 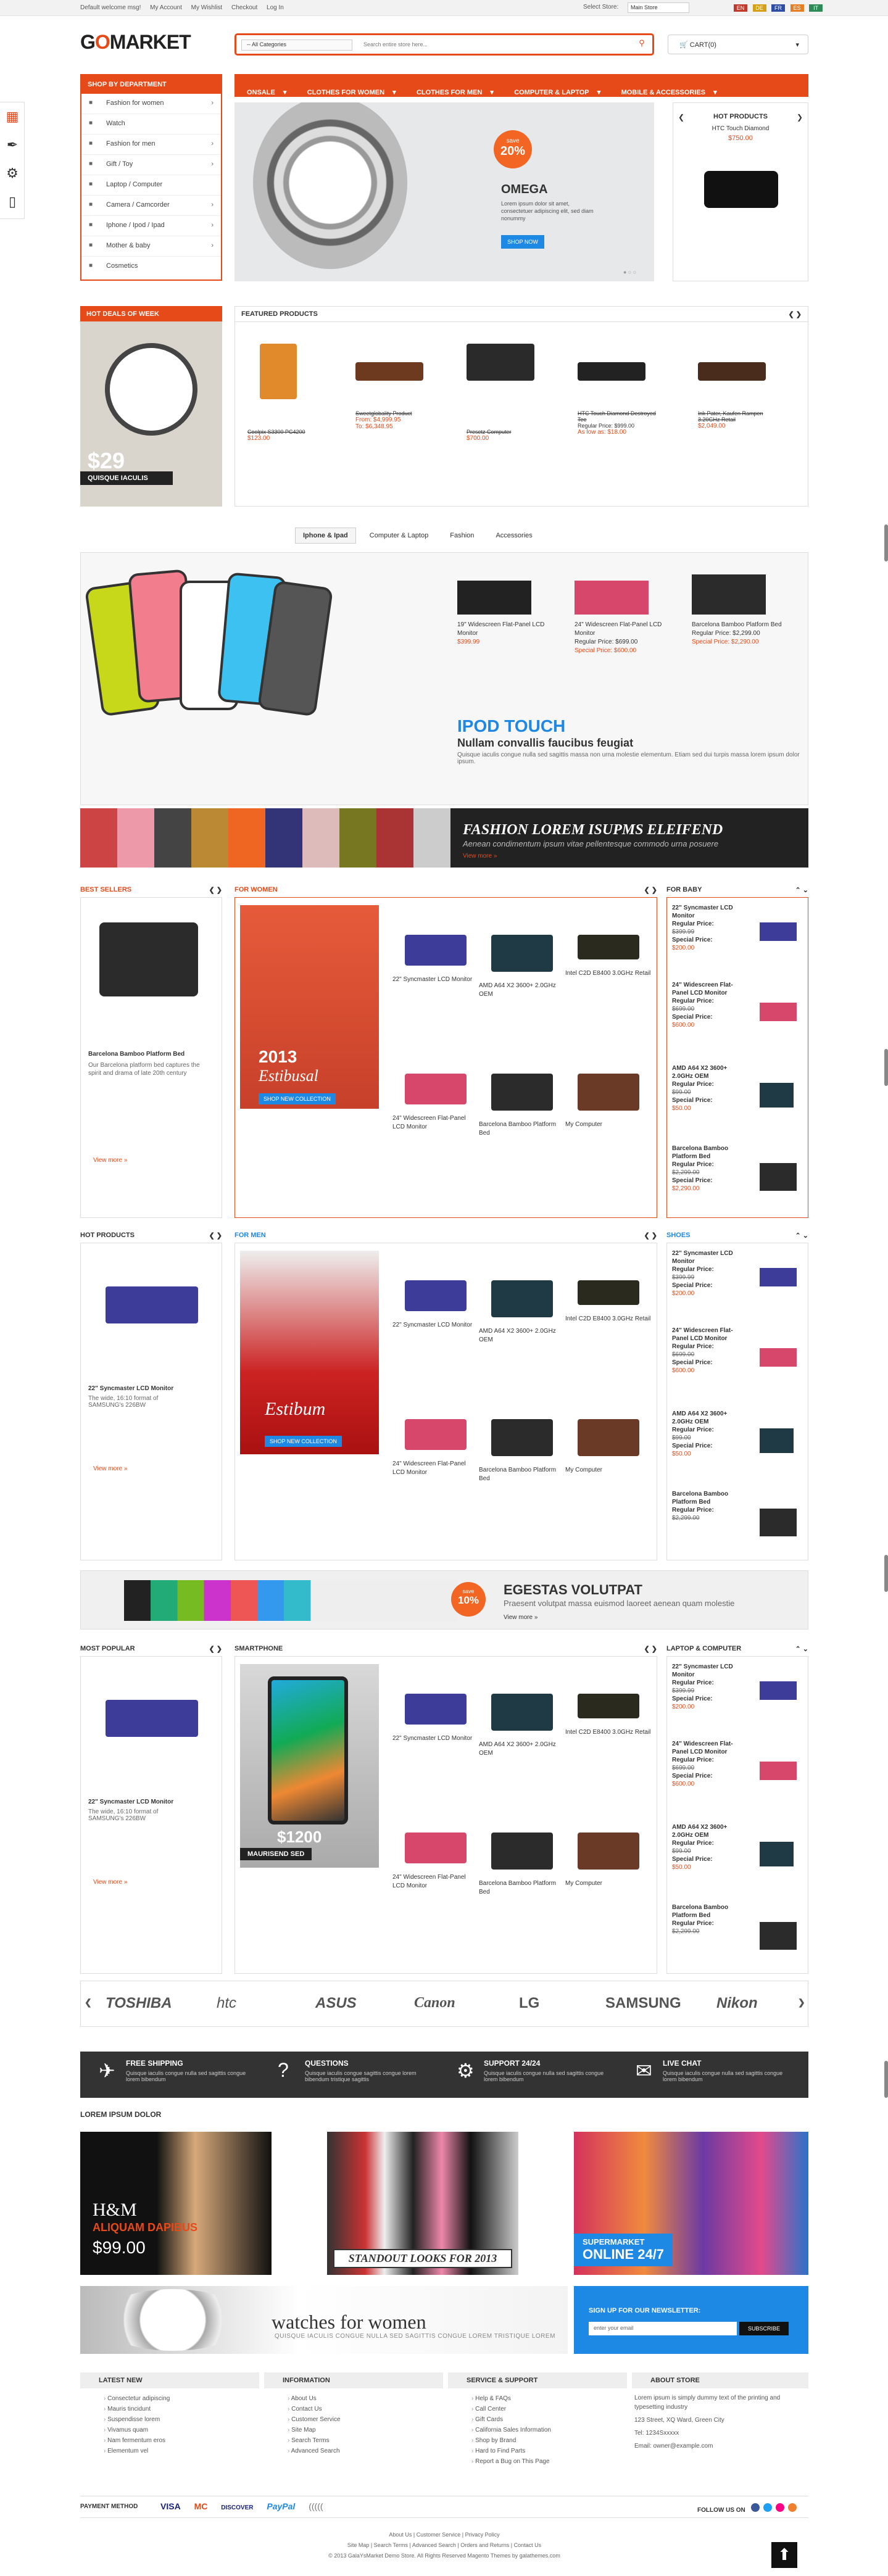 What do you see at coordinates (691, 2203) in the screenshot?
I see `promo-supermarket: SUPERMARKET ONLINE 24/7` at bounding box center [691, 2203].